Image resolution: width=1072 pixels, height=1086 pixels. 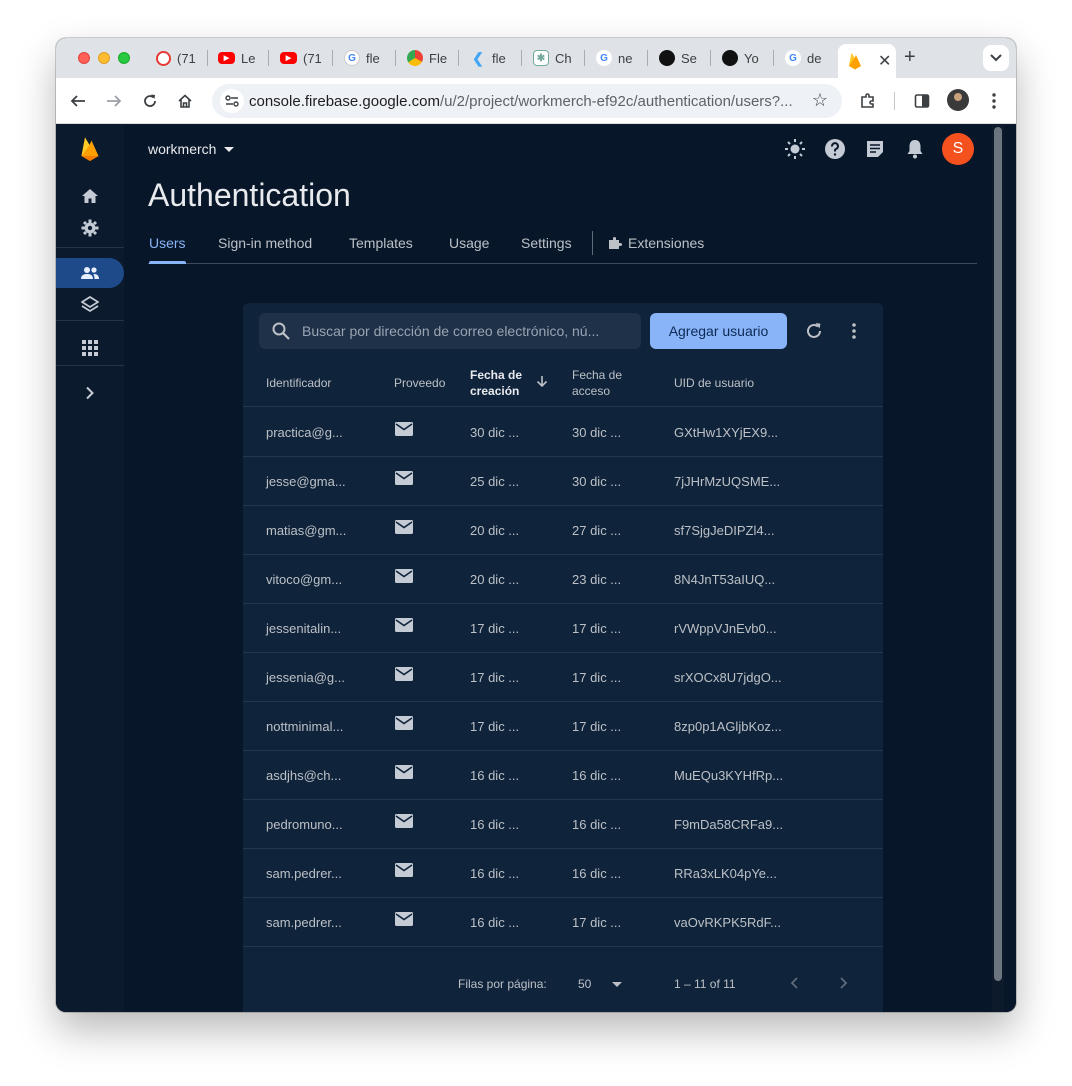 I want to click on browser-tab-active: ✕, so click(x=867, y=61).